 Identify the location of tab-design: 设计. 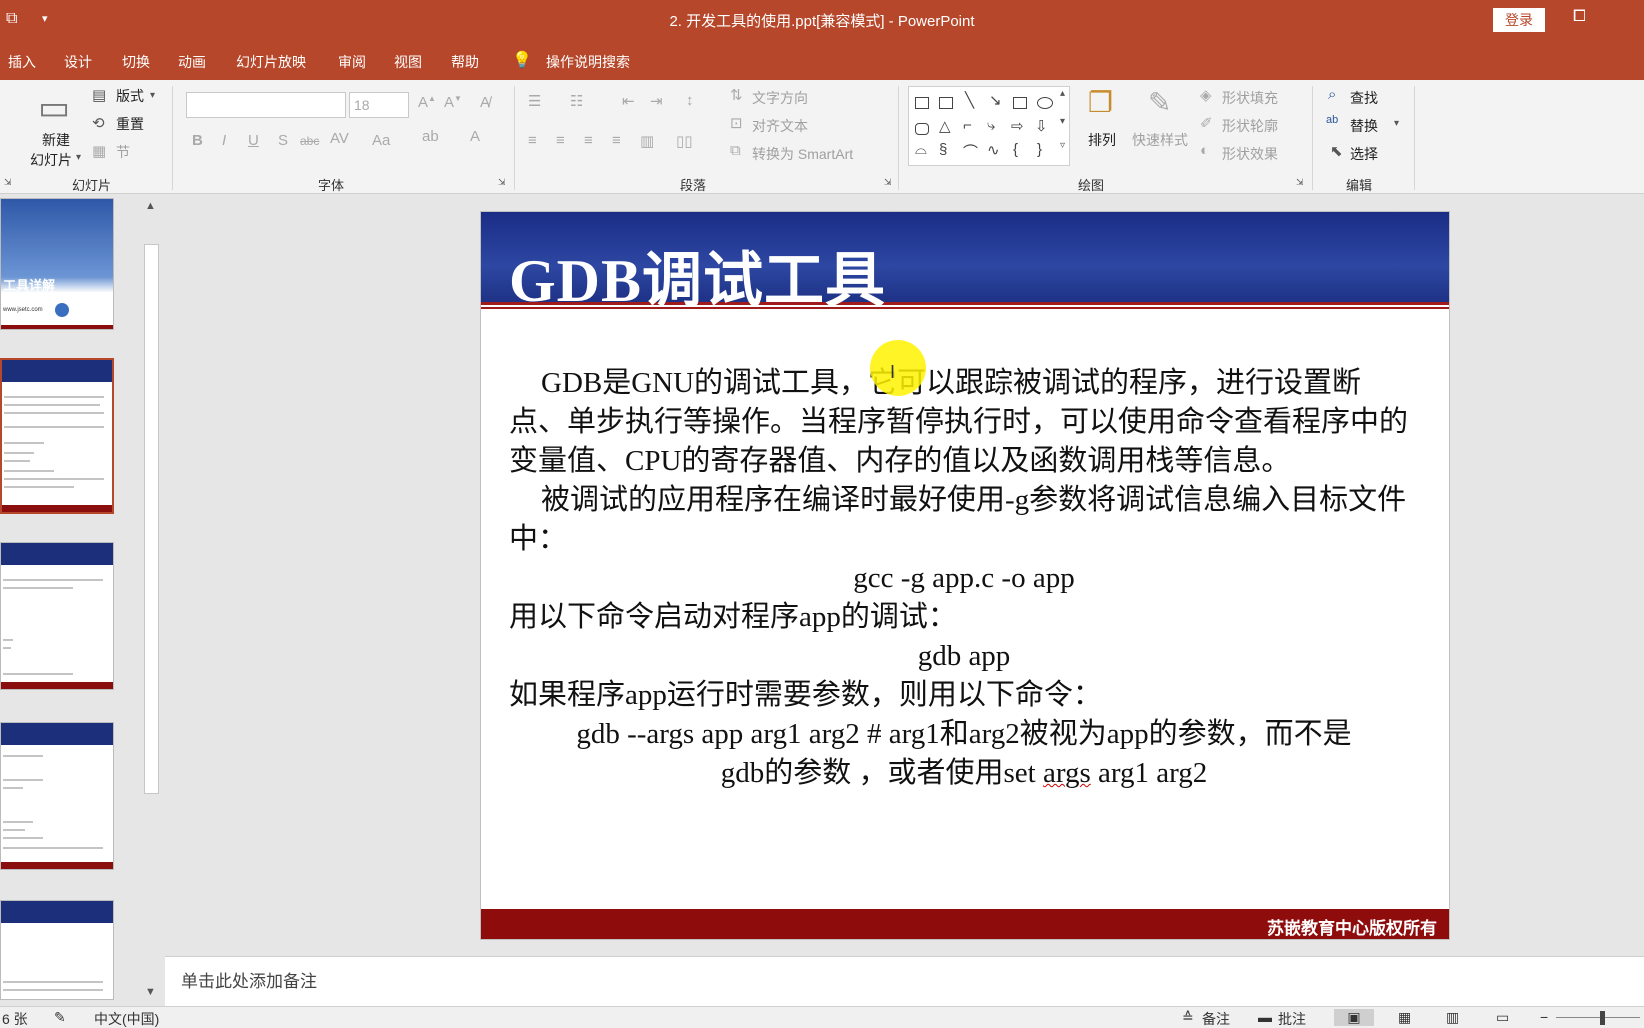
(78, 62).